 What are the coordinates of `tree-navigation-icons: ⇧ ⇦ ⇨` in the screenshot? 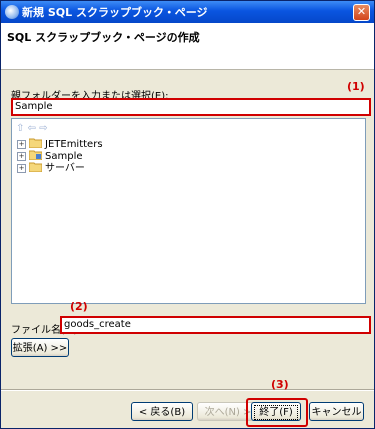 It's located at (32, 128).